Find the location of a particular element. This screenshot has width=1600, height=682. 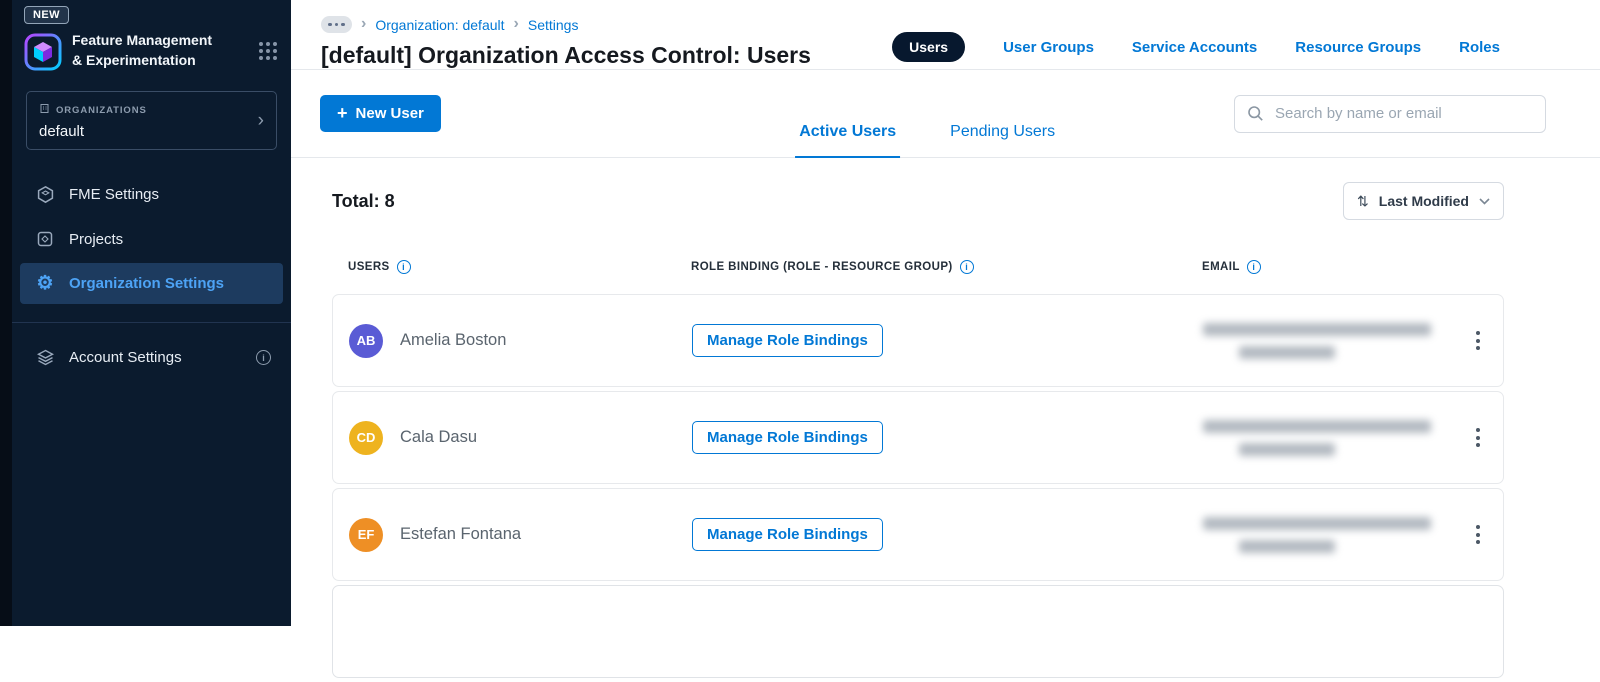

brand-row: Feature Management & Experimentation is located at coordinates (151, 47).